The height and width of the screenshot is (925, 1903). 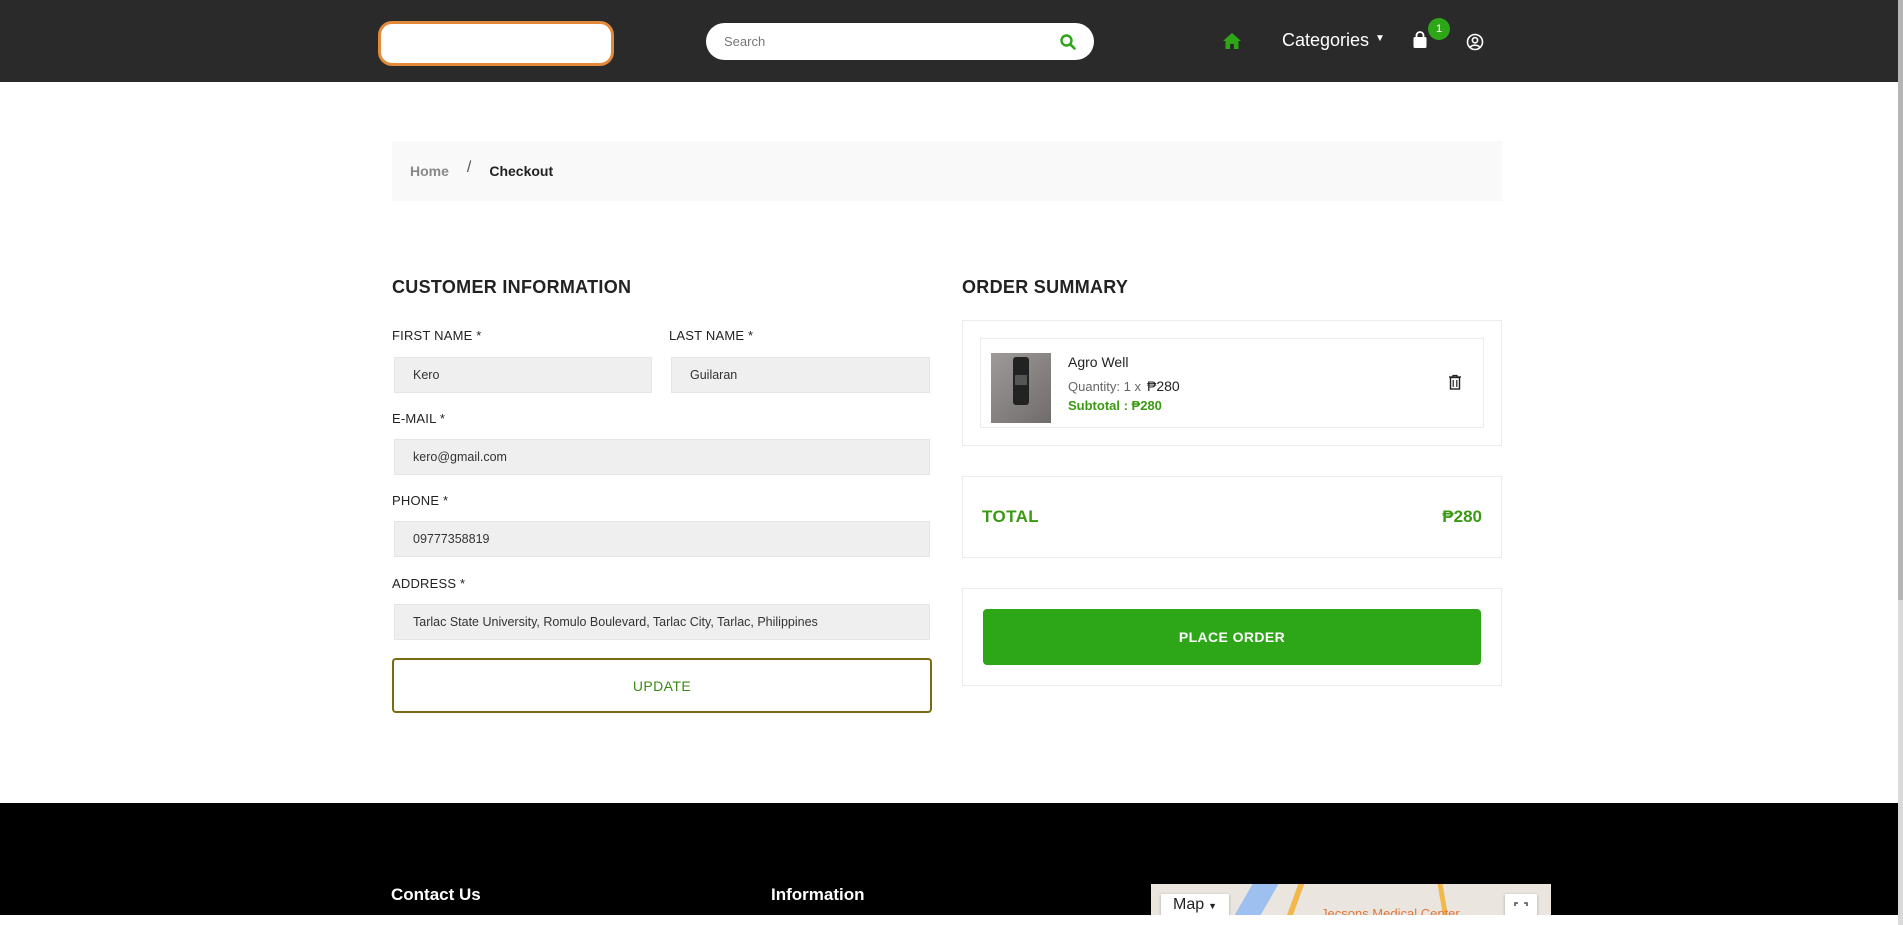 I want to click on location-map: Jecsons Medical Center Map ▼, so click(x=1351, y=899).